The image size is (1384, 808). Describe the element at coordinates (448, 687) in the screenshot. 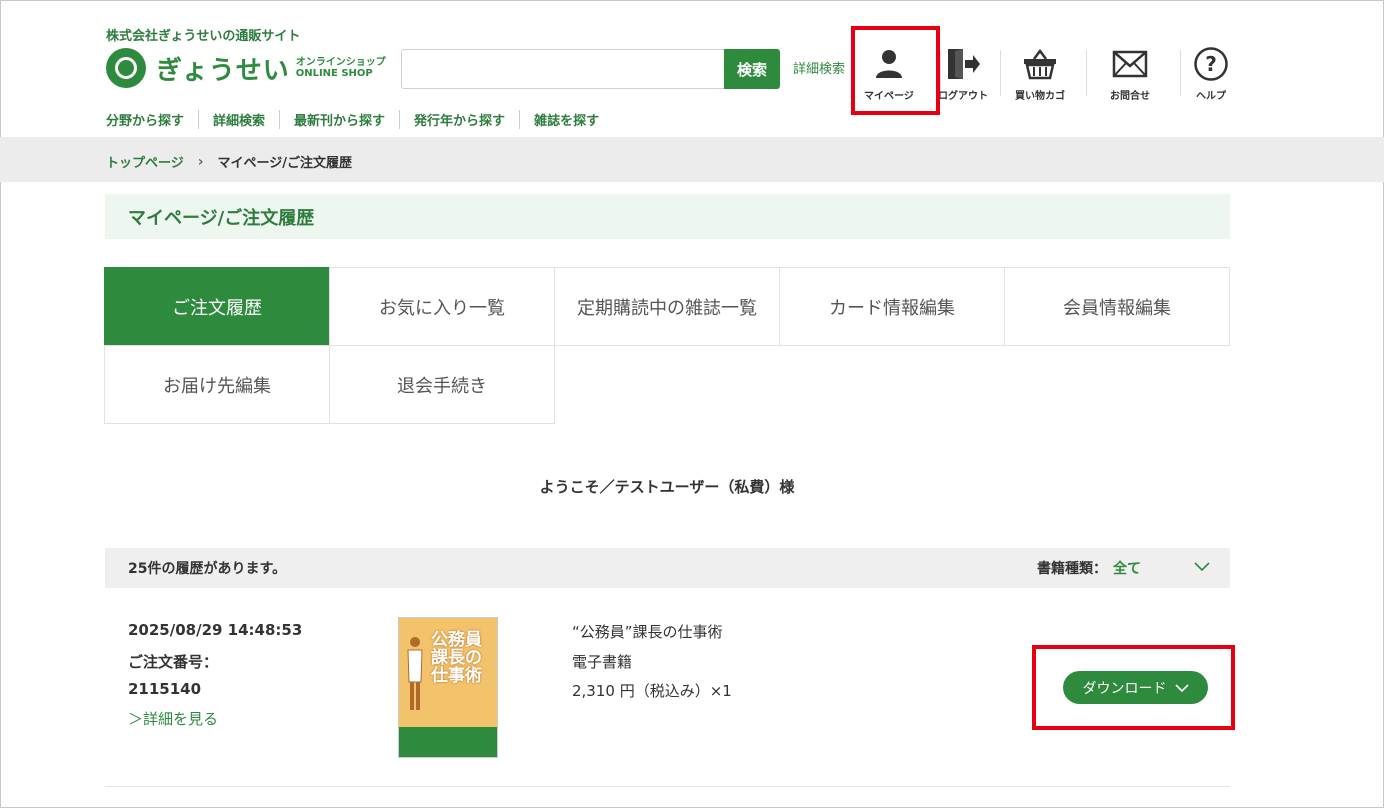

I see `book-cover-image: 公務員 課長の 仕事術` at that location.